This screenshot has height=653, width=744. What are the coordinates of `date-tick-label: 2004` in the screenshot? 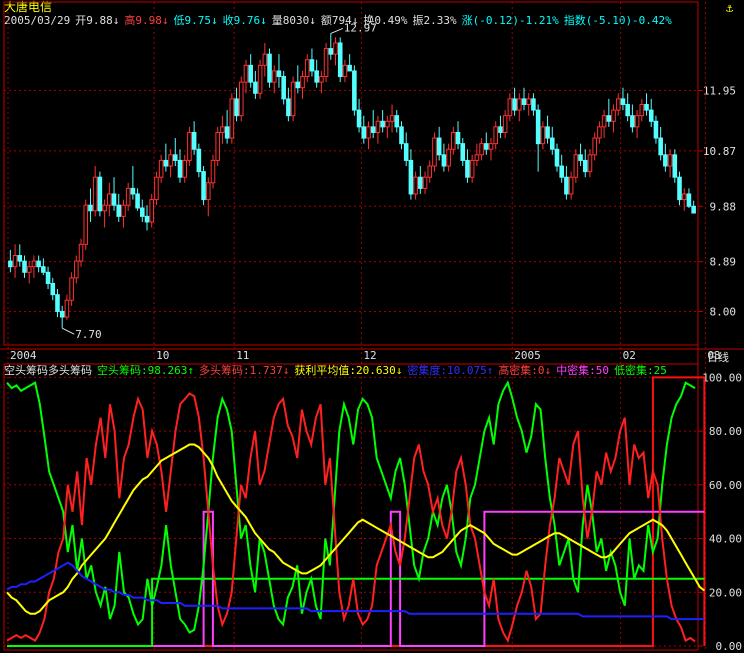 It's located at (23, 355).